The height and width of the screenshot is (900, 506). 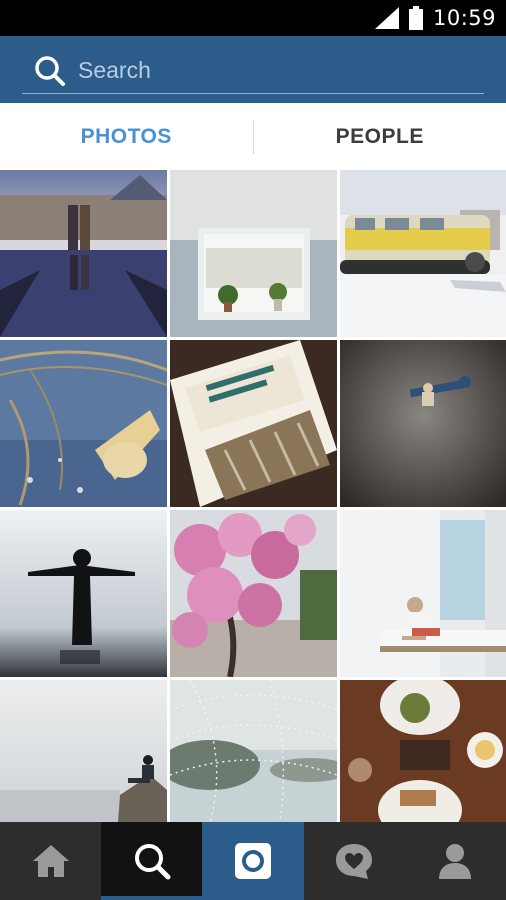 I want to click on nav-explore, so click(x=152, y=861).